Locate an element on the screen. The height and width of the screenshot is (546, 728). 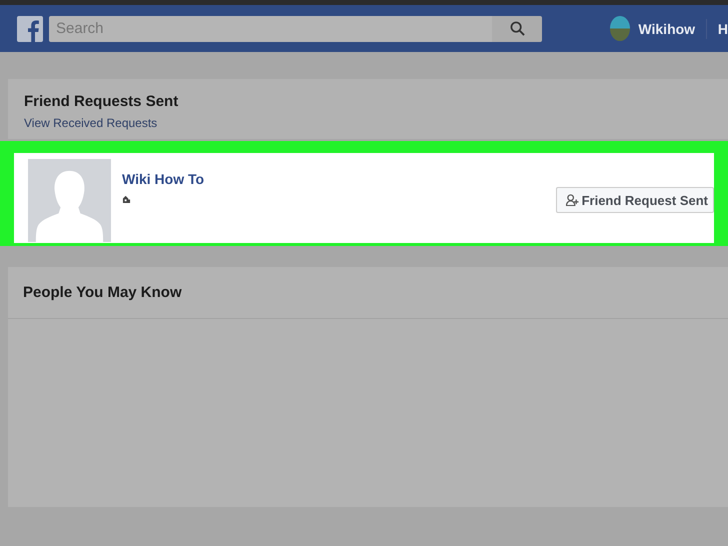
section-title: Friend Requests Sent is located at coordinates (102, 101).